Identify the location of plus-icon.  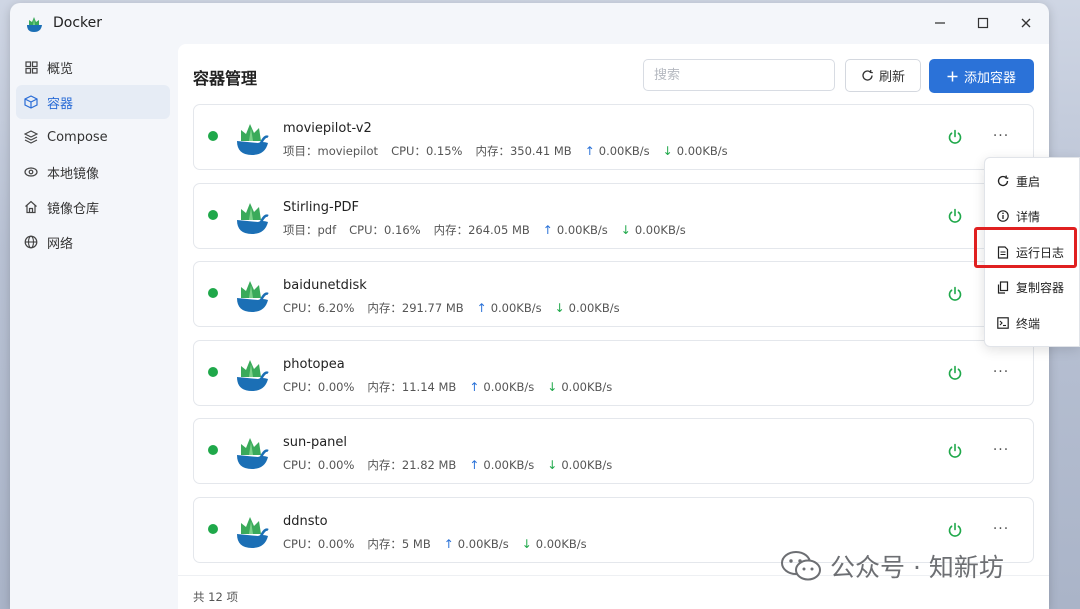
(952, 76).